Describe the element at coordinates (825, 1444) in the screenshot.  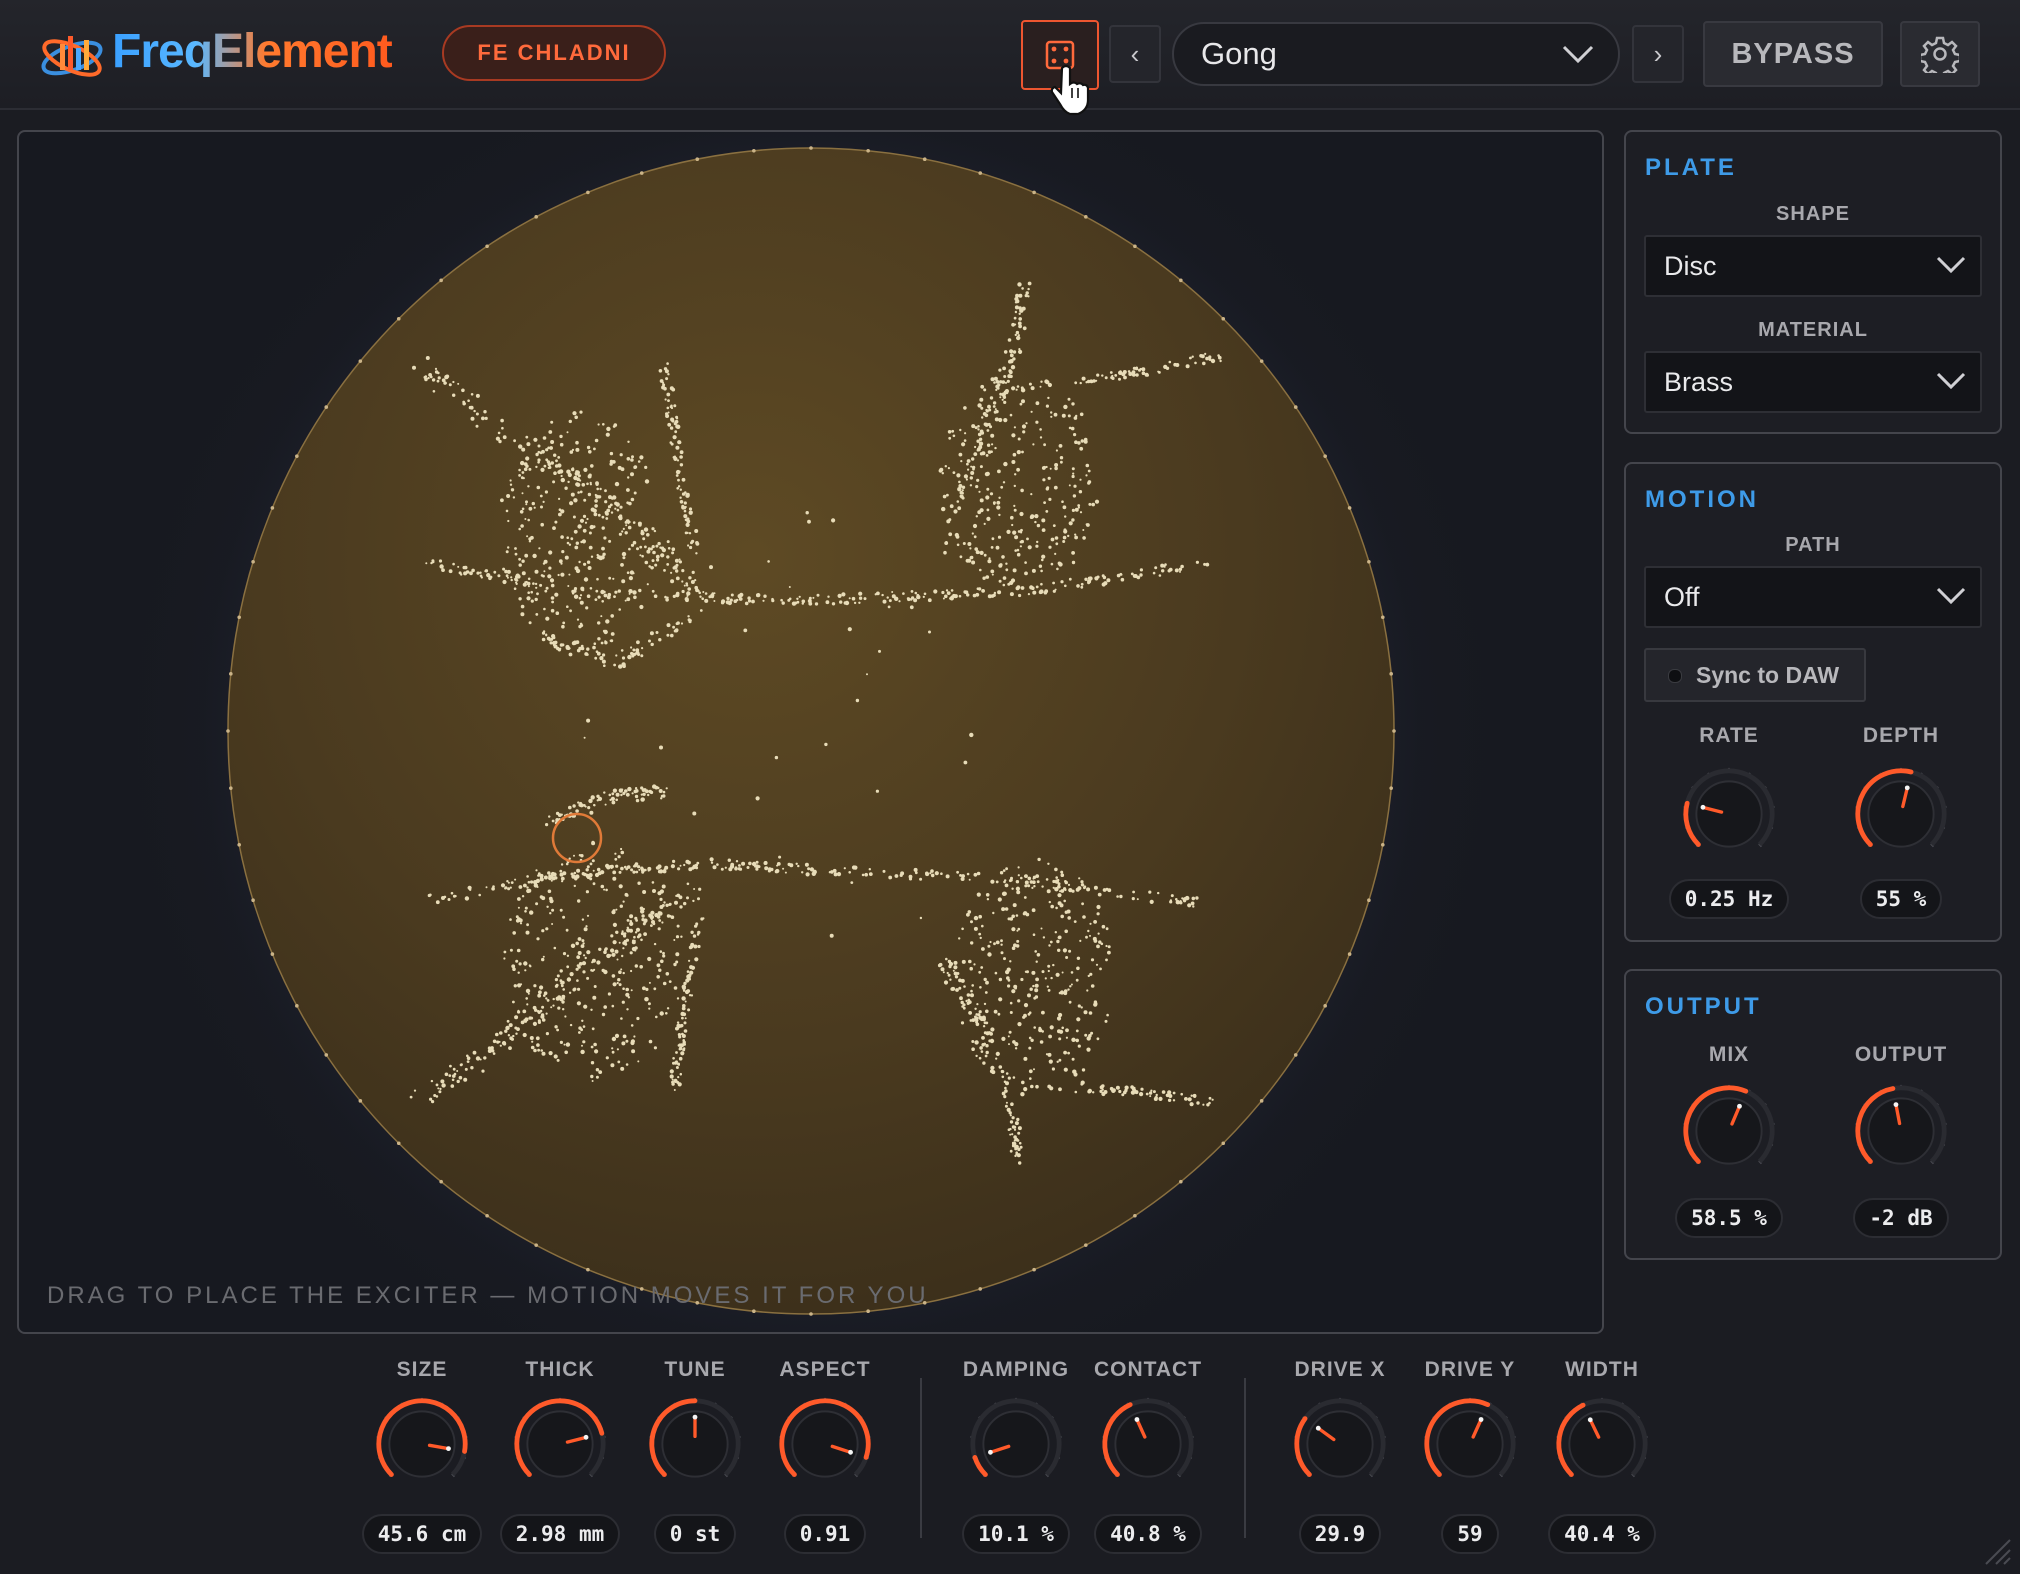
I see `aspect-knob` at that location.